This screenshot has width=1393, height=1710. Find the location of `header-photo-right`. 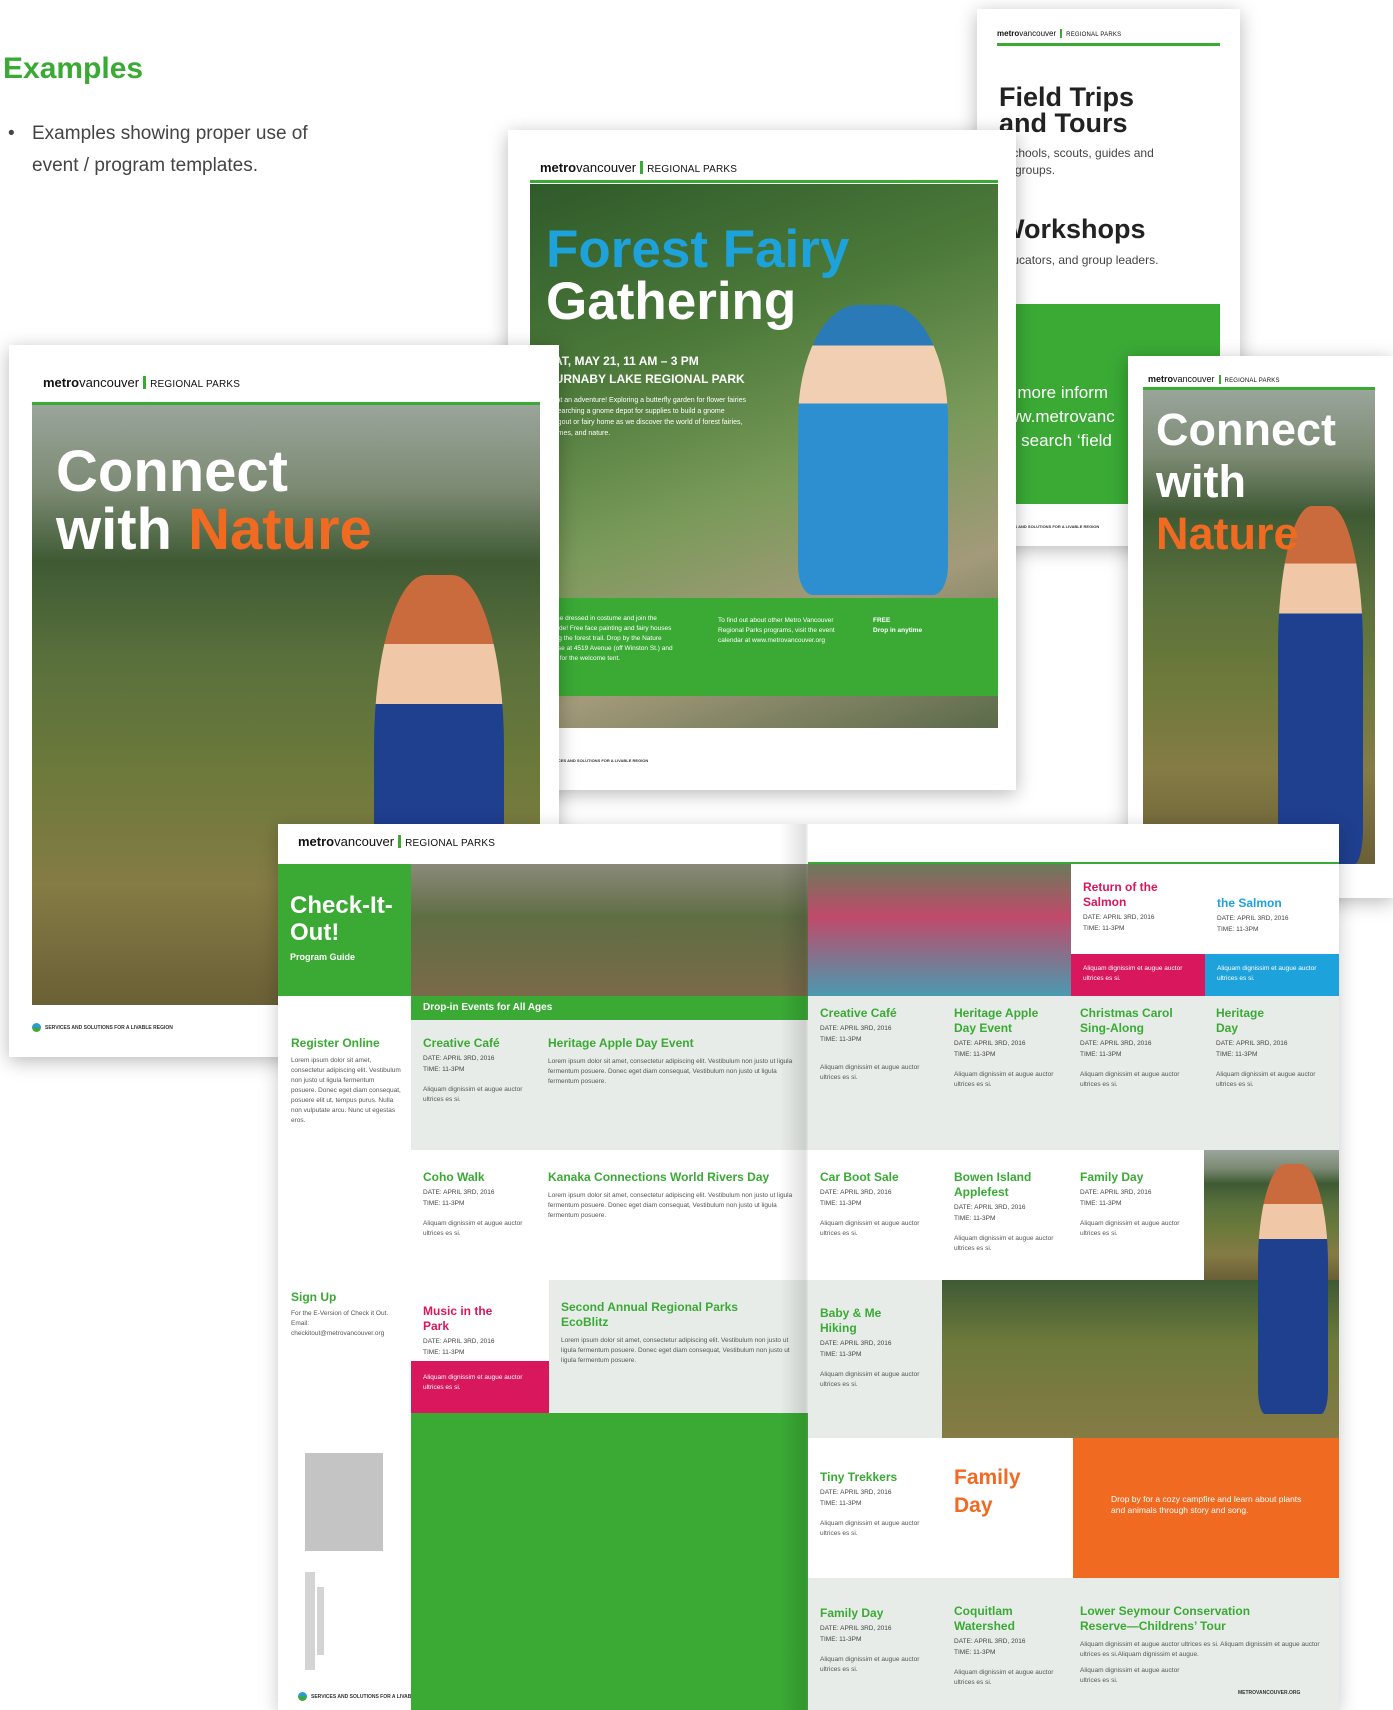

header-photo-right is located at coordinates (939, 930).